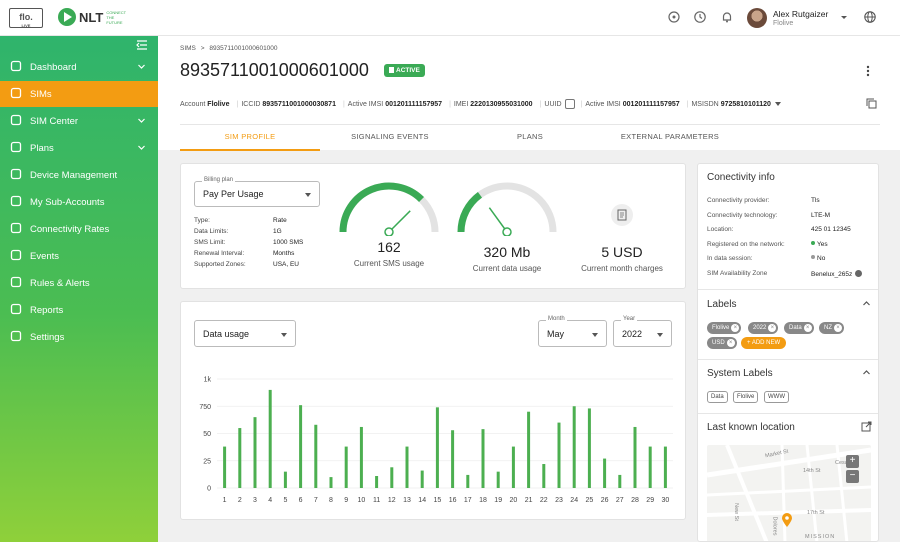 This screenshot has width=900, height=542. Describe the element at coordinates (79, 229) in the screenshot. I see `sidebar-item-connectivity-rates: Connectivity Rates` at that location.